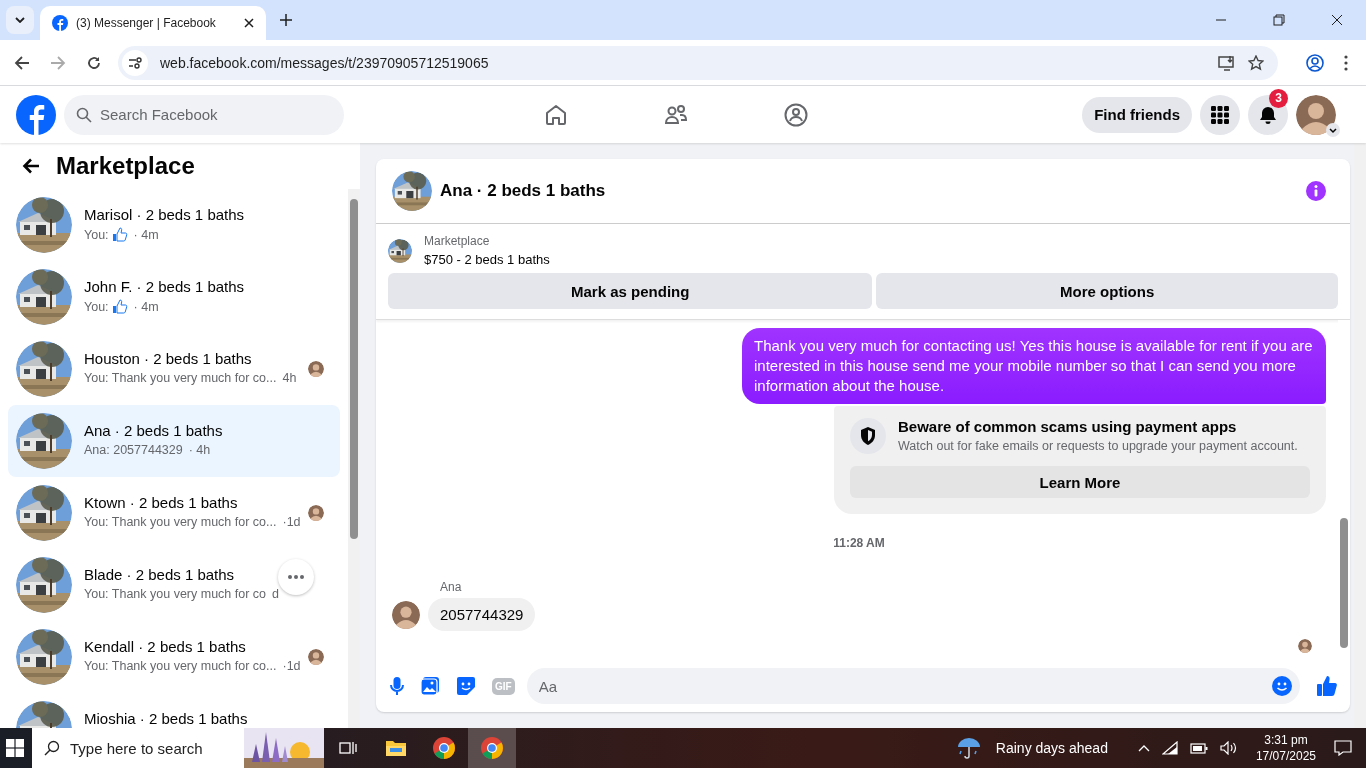 The image size is (1366, 768). Describe the element at coordinates (430, 686) in the screenshot. I see `image-icon` at that location.